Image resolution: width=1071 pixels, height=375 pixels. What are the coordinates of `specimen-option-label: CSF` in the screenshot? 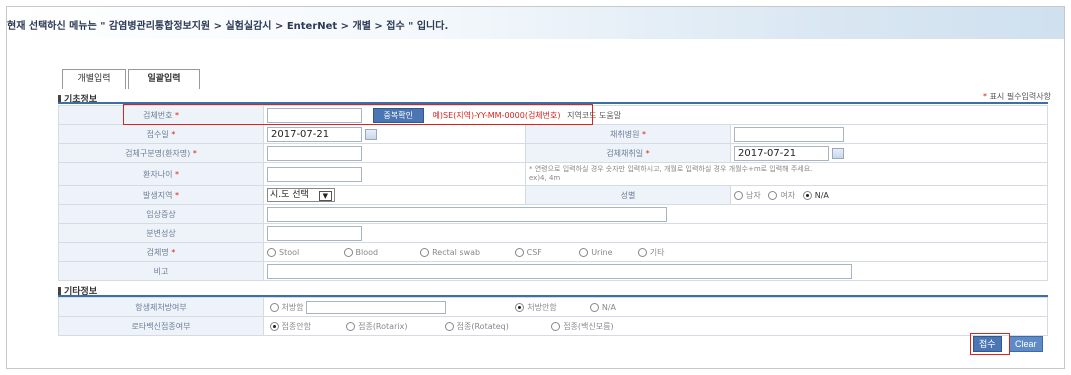 It's located at (534, 252).